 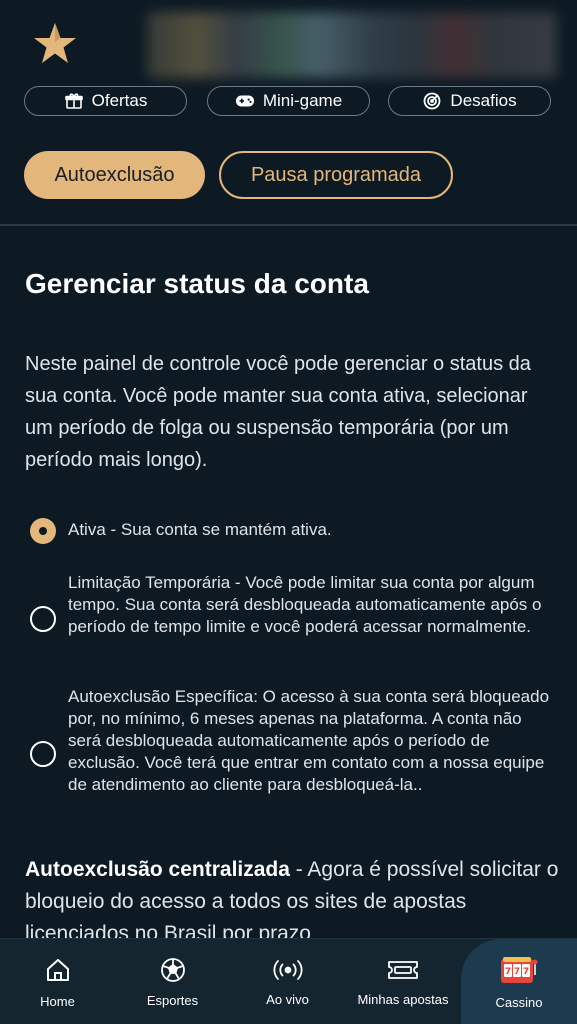 What do you see at coordinates (403, 969) in the screenshot?
I see `ticket-icon` at bounding box center [403, 969].